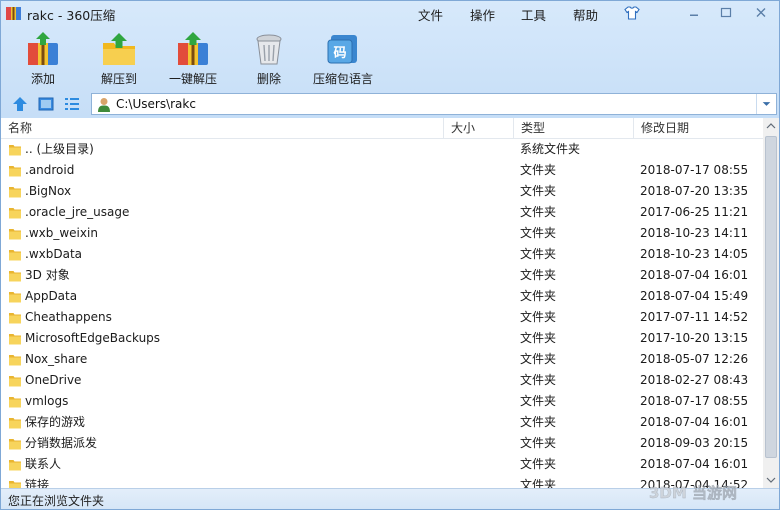 This screenshot has height=510, width=780. Describe the element at coordinates (43, 464) in the screenshot. I see `row-name: 联系人` at that location.